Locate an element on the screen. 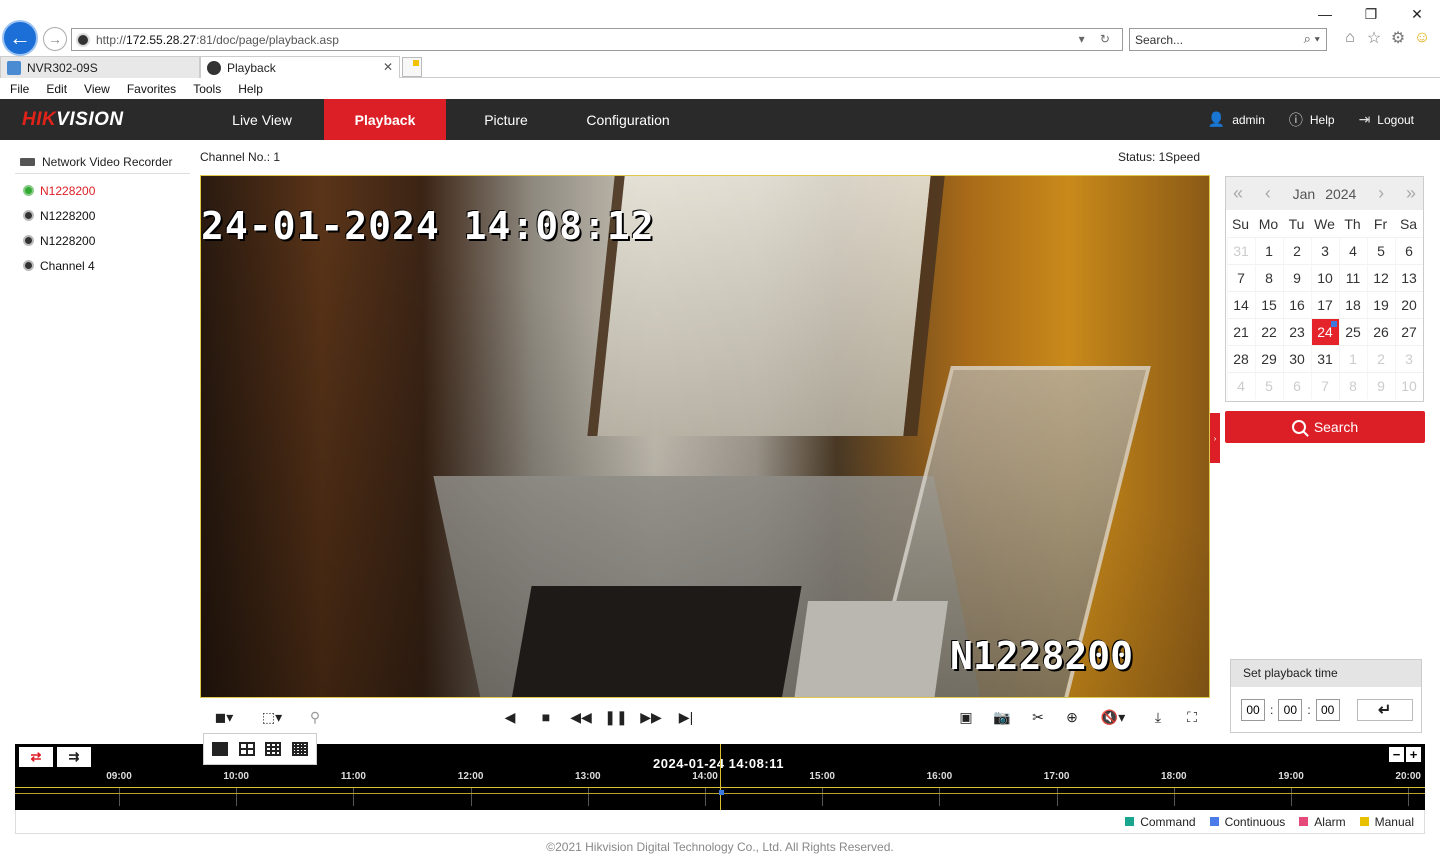 This screenshot has width=1440, height=856. calendar-day: 12 is located at coordinates (1380, 277).